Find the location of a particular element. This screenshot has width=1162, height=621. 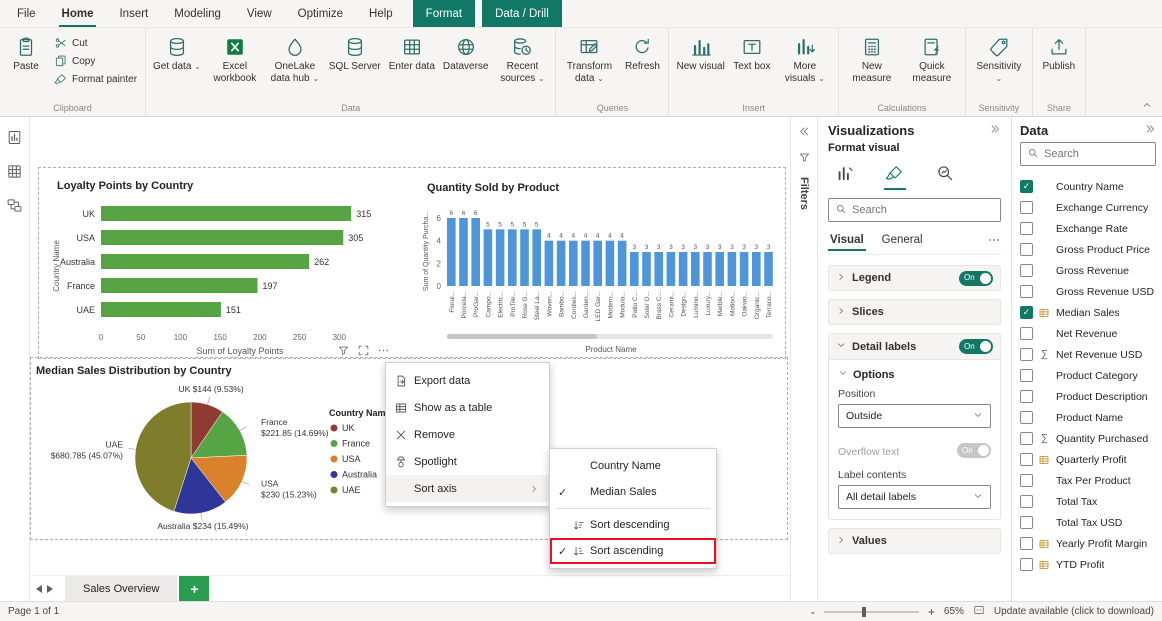

field-country-name: ✓ Country Name is located at coordinates (1088, 186).